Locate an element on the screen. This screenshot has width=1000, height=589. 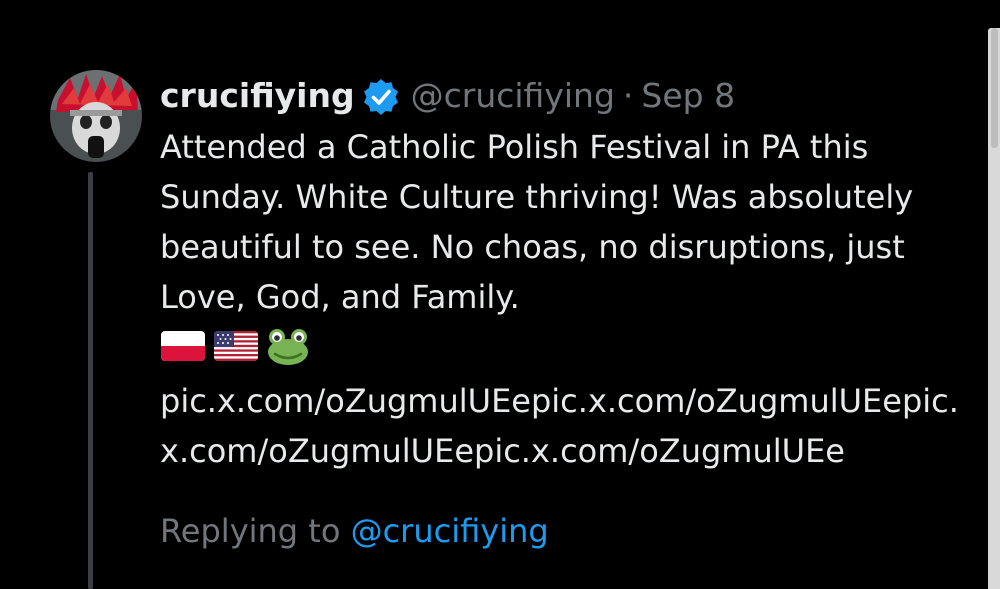
display-name: crucifiying is located at coordinates (257, 95).